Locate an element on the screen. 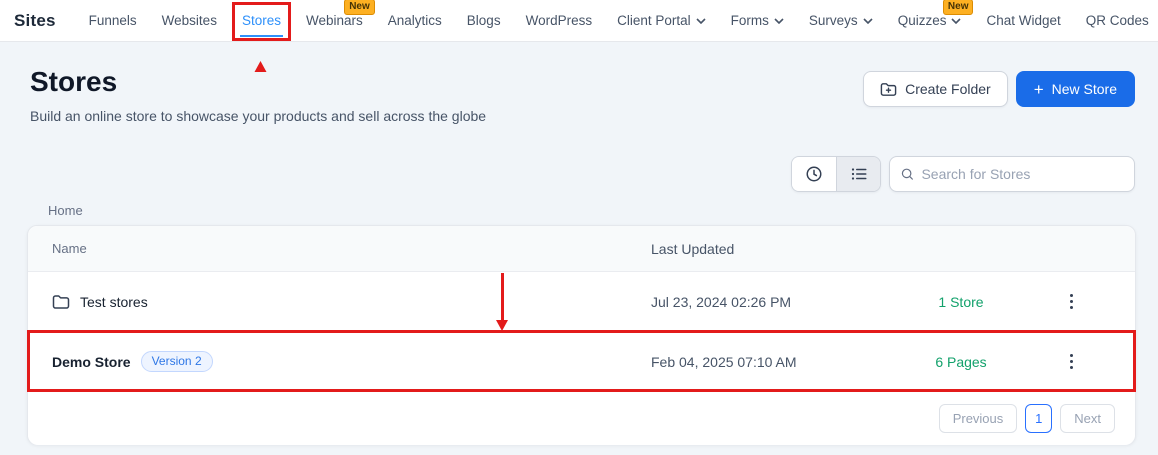 Image resolution: width=1158 pixels, height=455 pixels. search-input is located at coordinates (1022, 174).